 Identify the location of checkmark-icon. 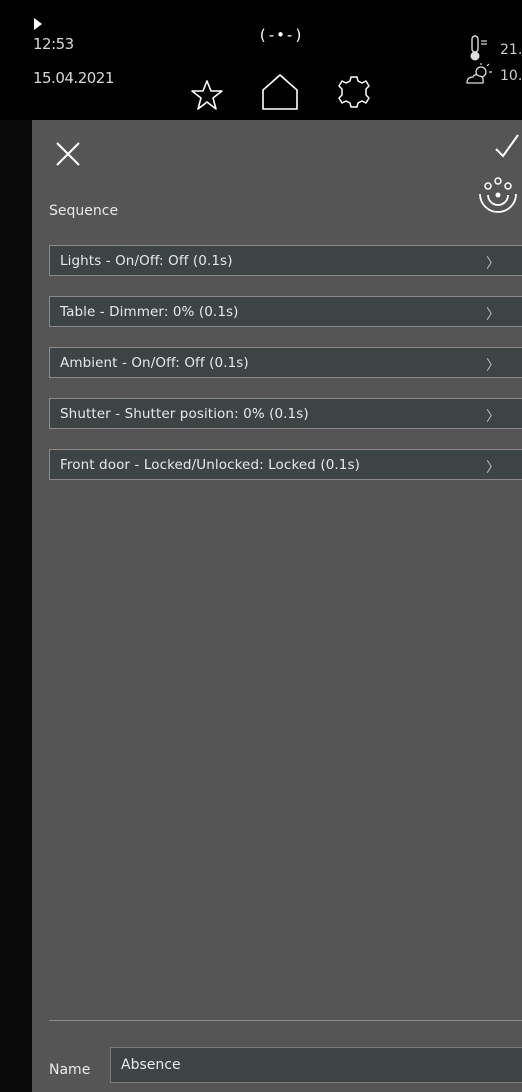
(507, 146).